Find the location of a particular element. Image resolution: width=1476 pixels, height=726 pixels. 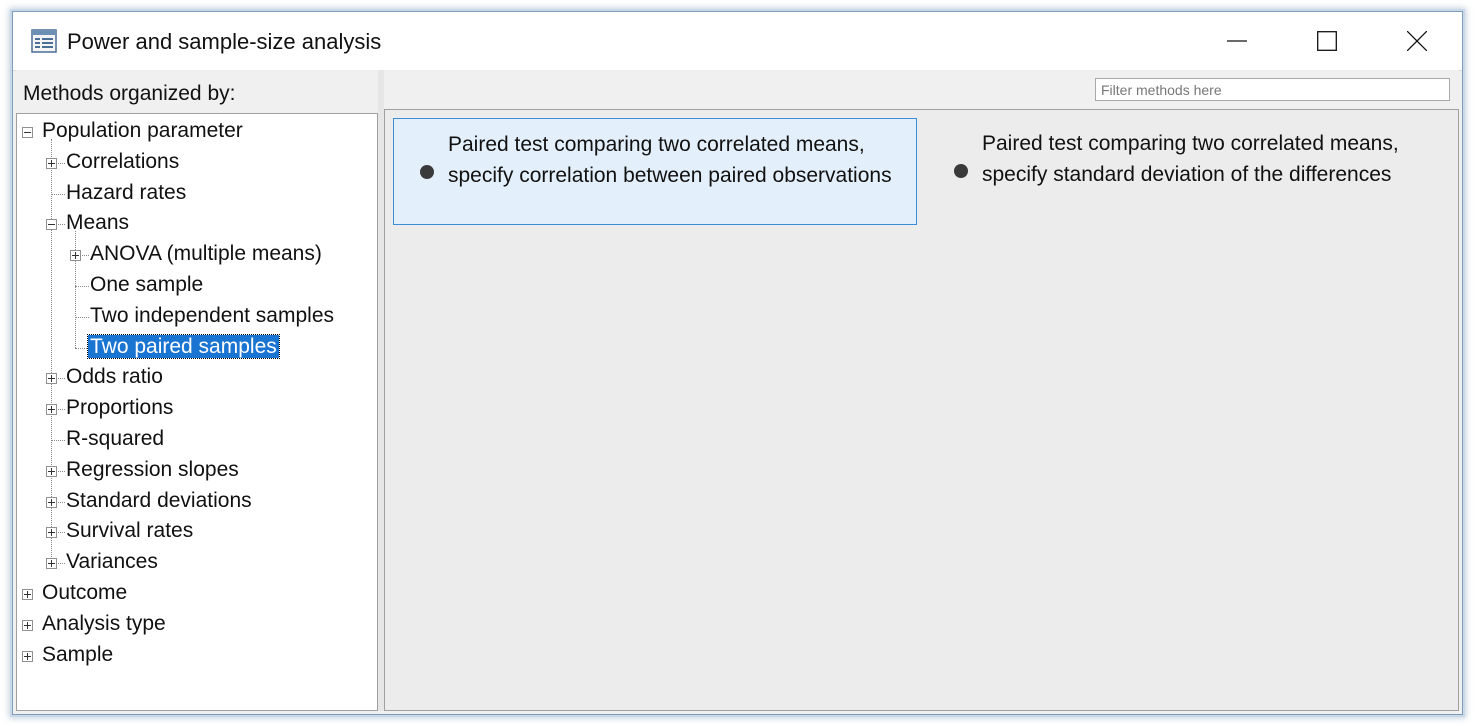

tree-item-label: R-squared is located at coordinates (115, 438).